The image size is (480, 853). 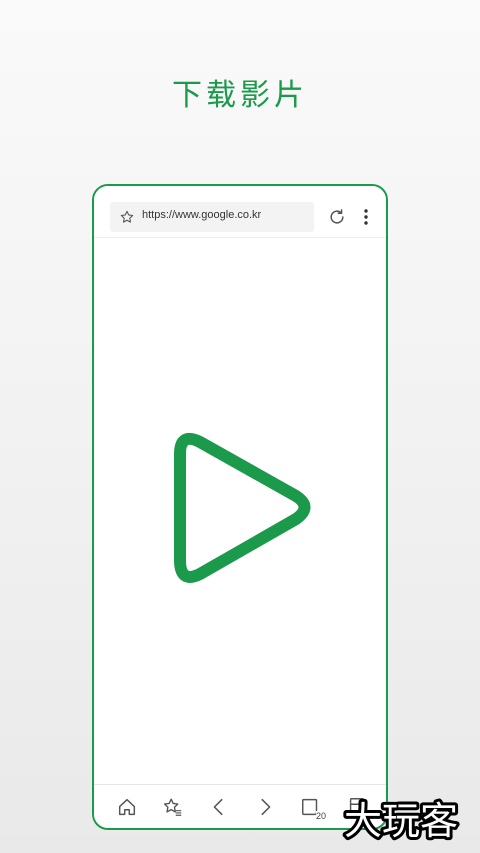 I want to click on watermark-logo: 大玩客, so click(x=401, y=821).